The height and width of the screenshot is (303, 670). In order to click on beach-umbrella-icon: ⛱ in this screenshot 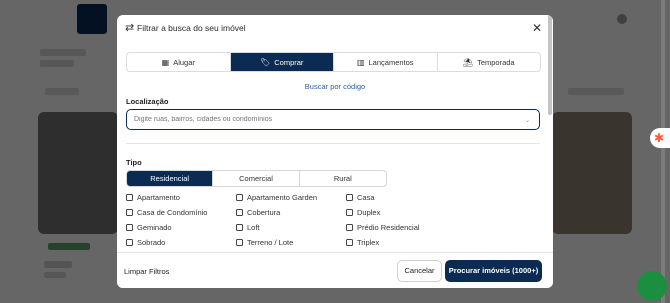, I will do `click(468, 62)`.